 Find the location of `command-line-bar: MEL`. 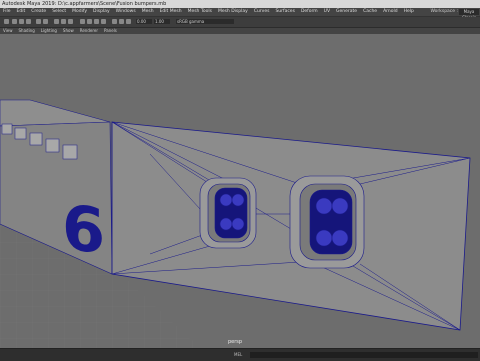

command-line-bar: MEL is located at coordinates (240, 354).